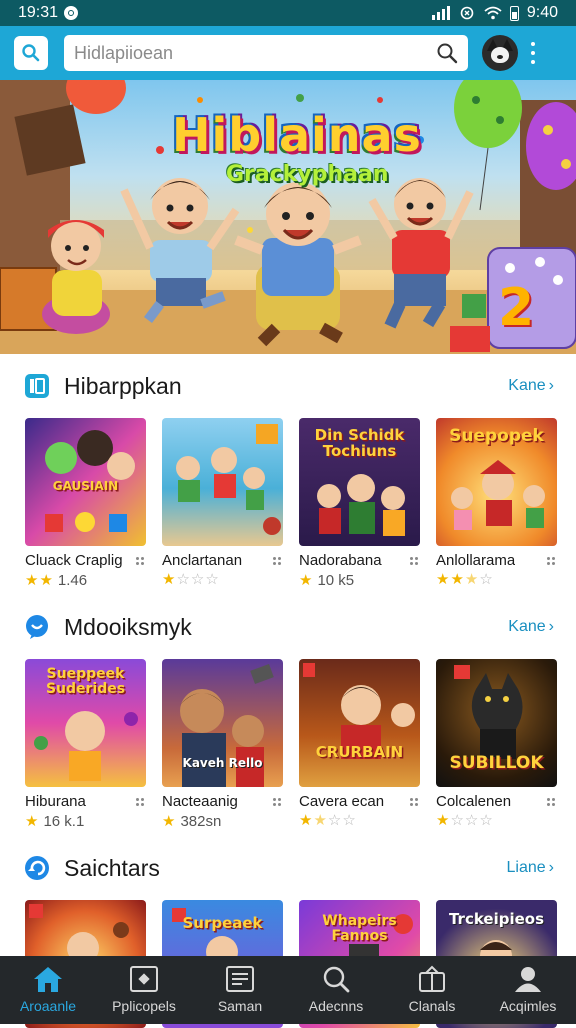 The image size is (576, 1028). Describe the element at coordinates (335, 580) in the screenshot. I see `rating-value: 10 k5` at that location.